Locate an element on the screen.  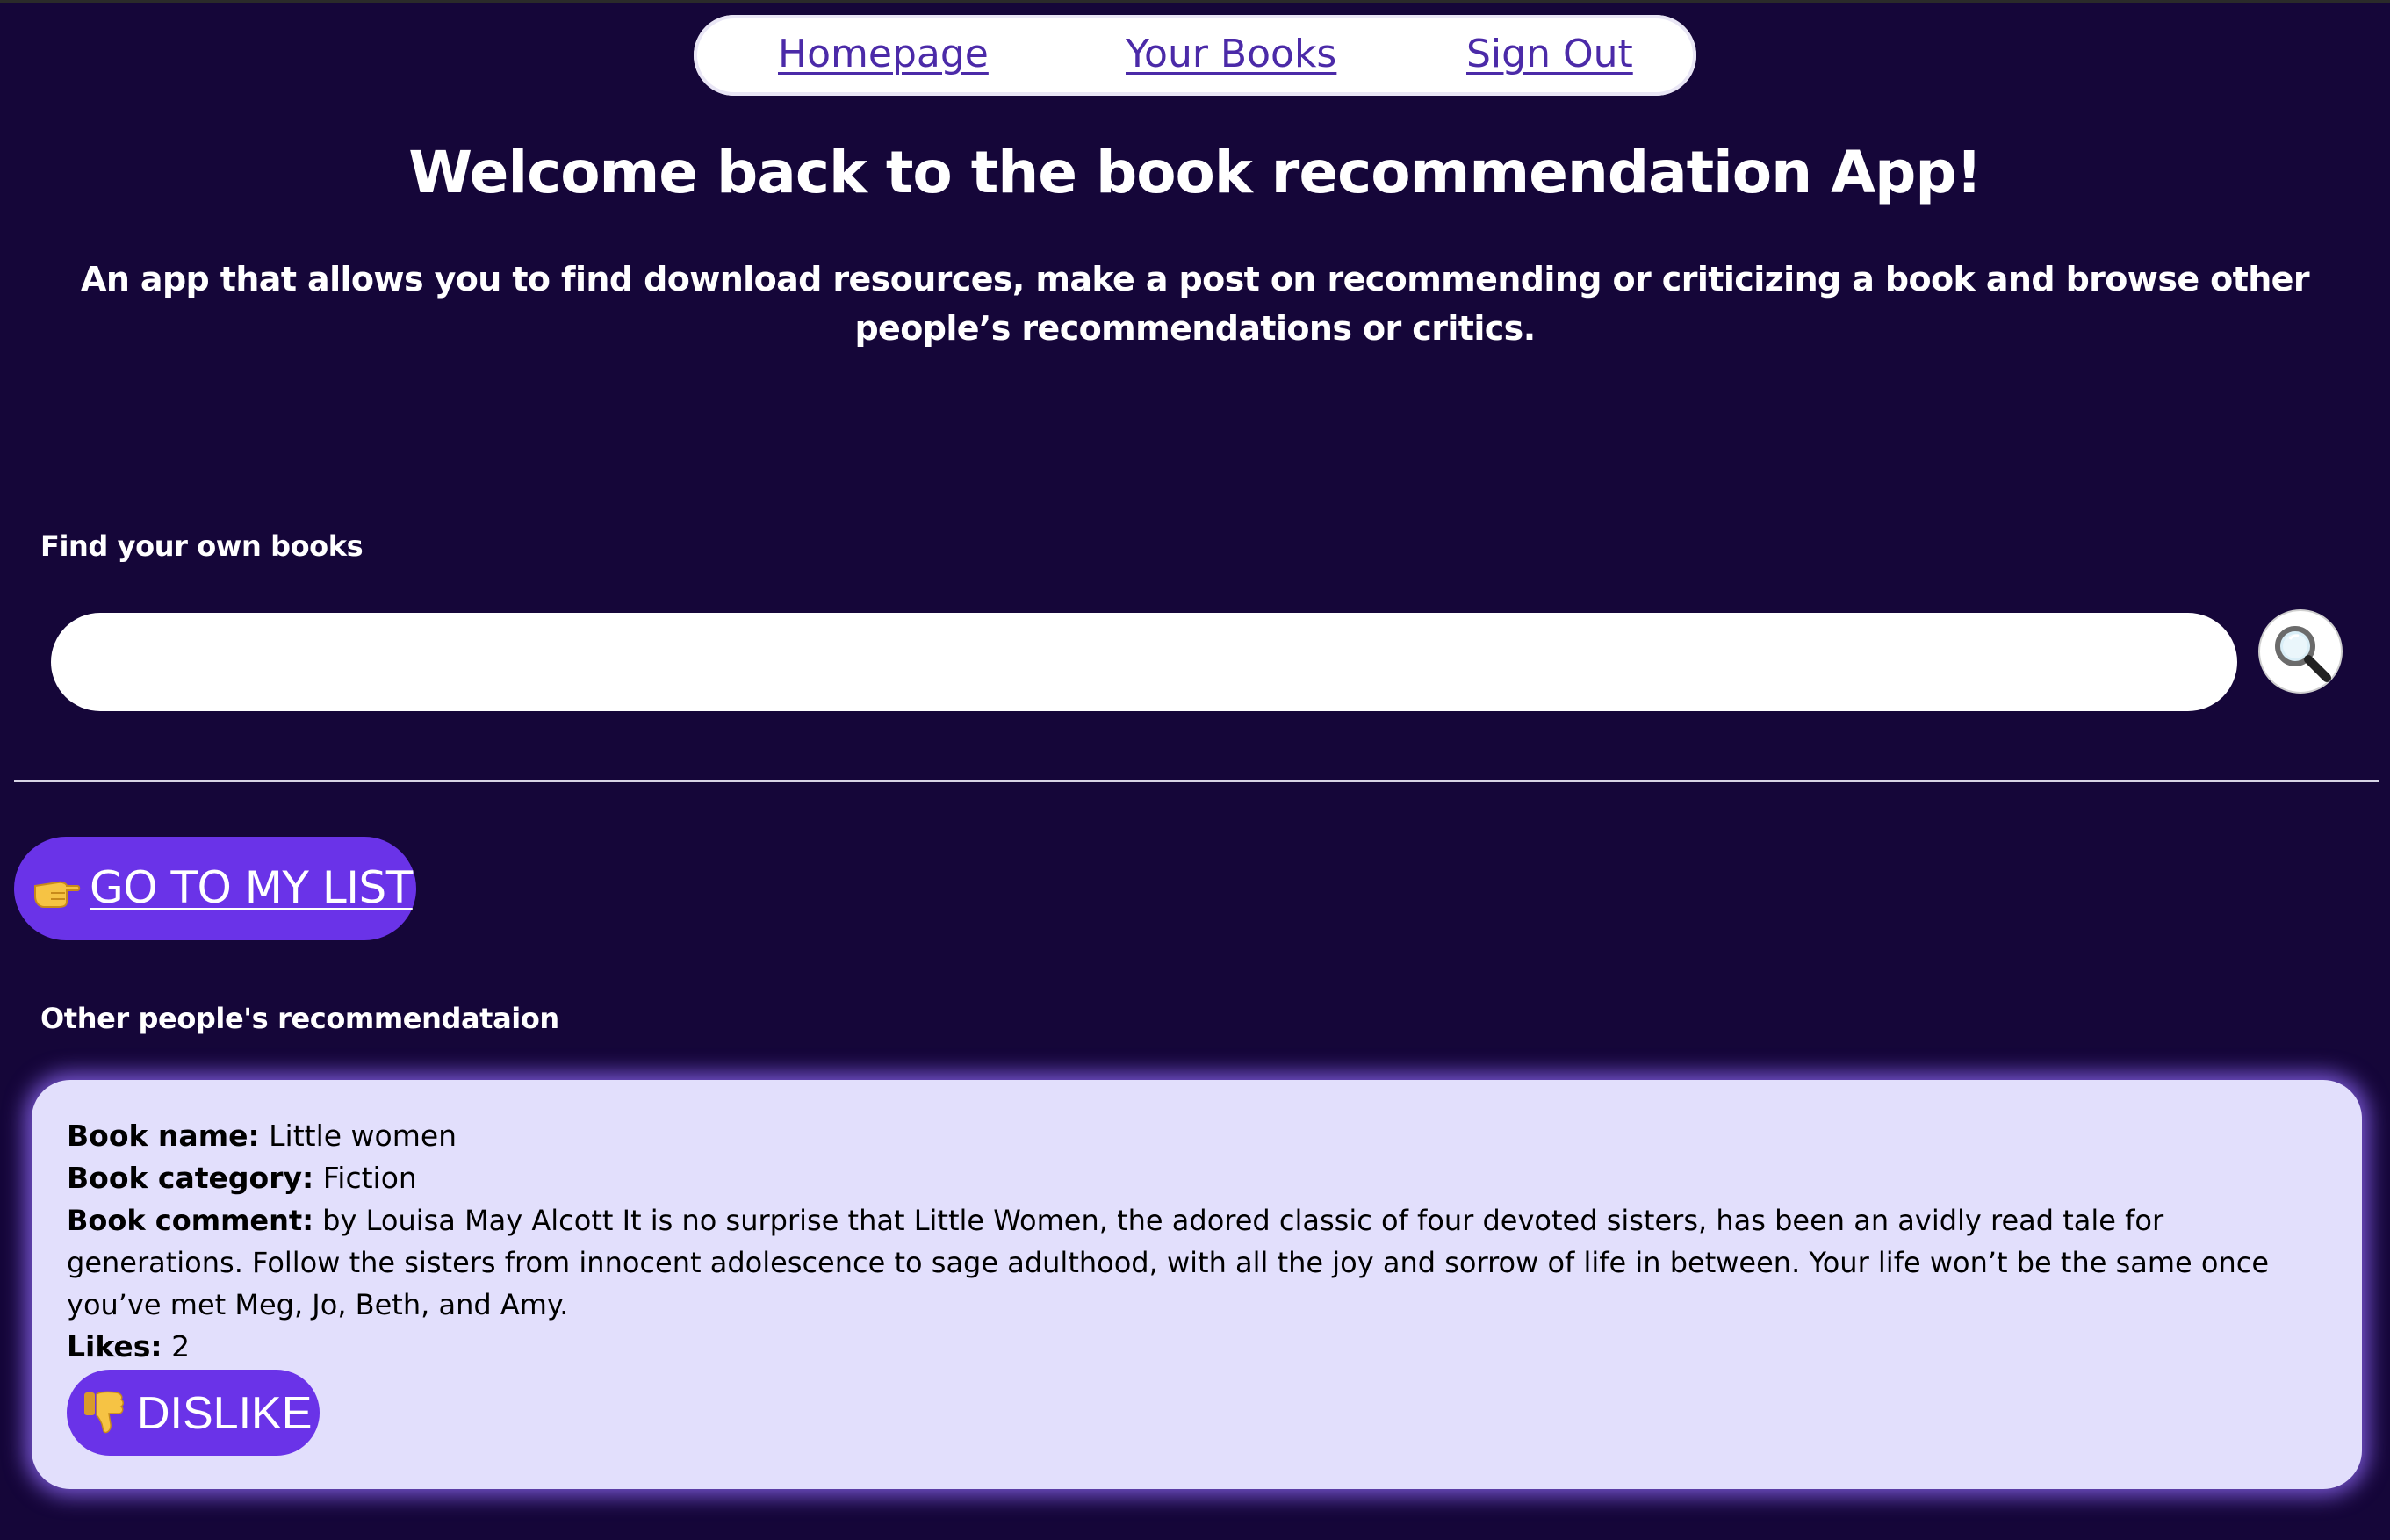
go-to-my-list-label: GO TO MY LIST is located at coordinates (251, 887).